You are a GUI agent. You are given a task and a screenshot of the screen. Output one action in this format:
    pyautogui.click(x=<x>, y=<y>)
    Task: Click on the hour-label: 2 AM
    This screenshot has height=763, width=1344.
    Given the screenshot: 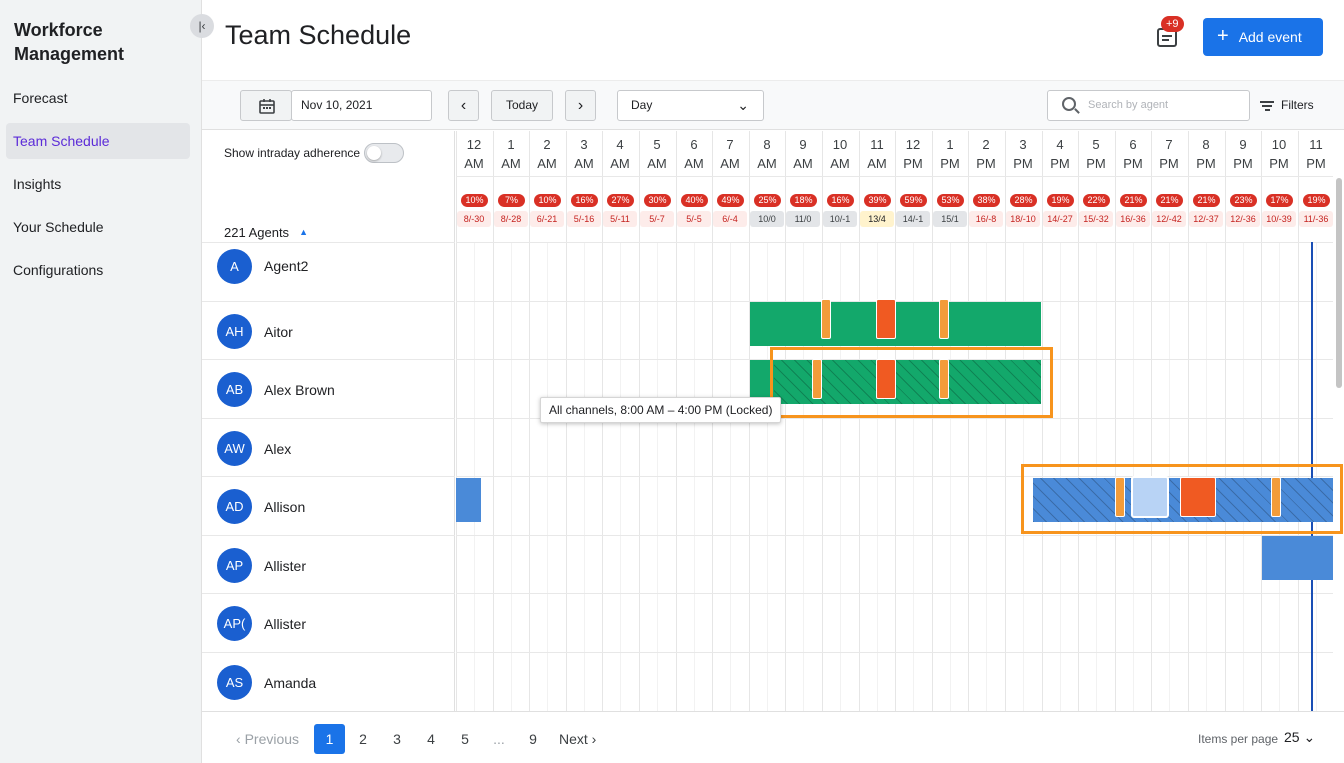 What is the action you would take?
    pyautogui.click(x=547, y=154)
    